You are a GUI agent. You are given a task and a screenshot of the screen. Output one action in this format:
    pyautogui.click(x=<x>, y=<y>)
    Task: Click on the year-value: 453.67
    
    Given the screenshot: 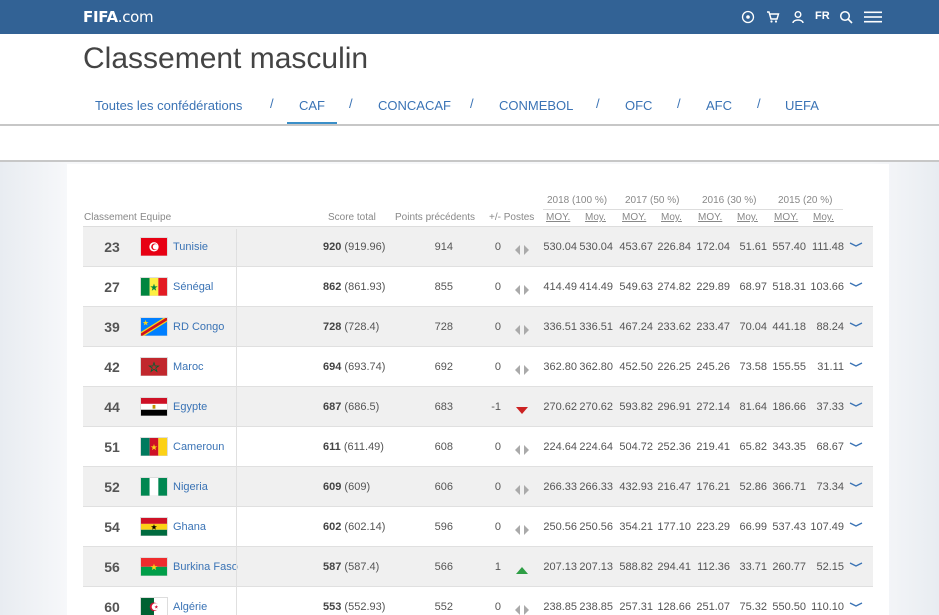 What is the action you would take?
    pyautogui.click(x=636, y=247)
    